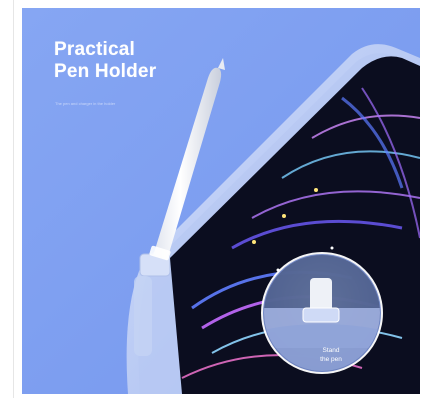  What do you see at coordinates (331, 350) in the screenshot?
I see `zoom-caption-line-1: Stand` at bounding box center [331, 350].